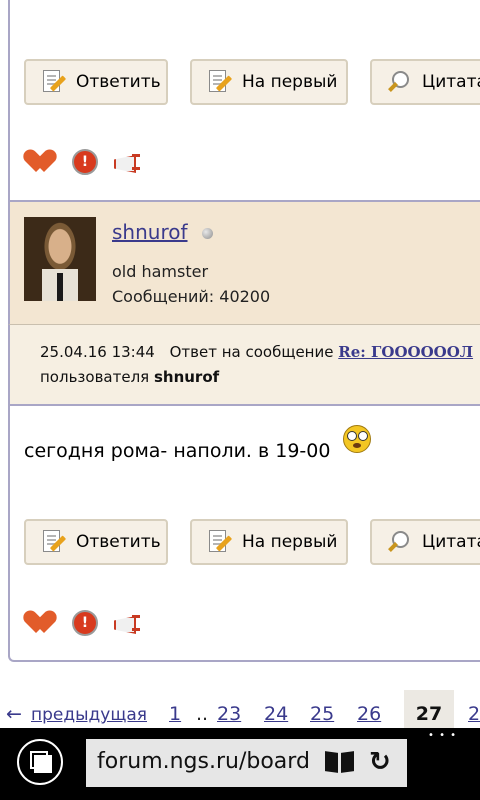  I want to click on prev-page-link: предыдущая, so click(89, 715).